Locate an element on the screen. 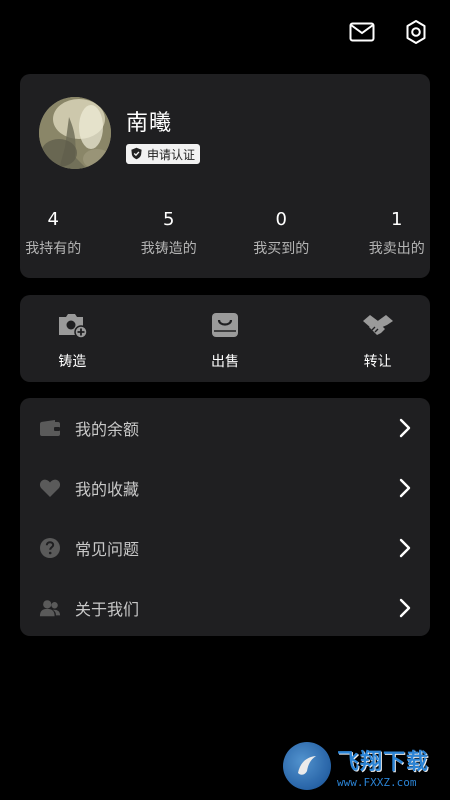 The image size is (450, 800). avatar is located at coordinates (75, 133).